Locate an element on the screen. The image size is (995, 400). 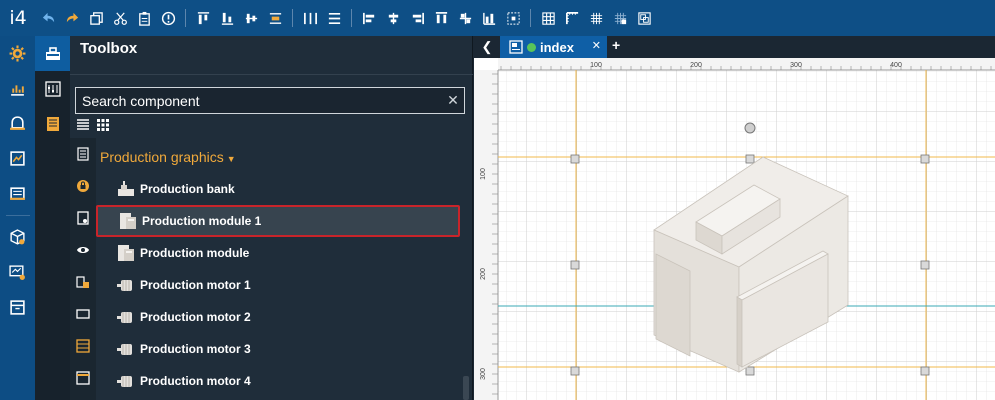
info-button is located at coordinates (168, 18).